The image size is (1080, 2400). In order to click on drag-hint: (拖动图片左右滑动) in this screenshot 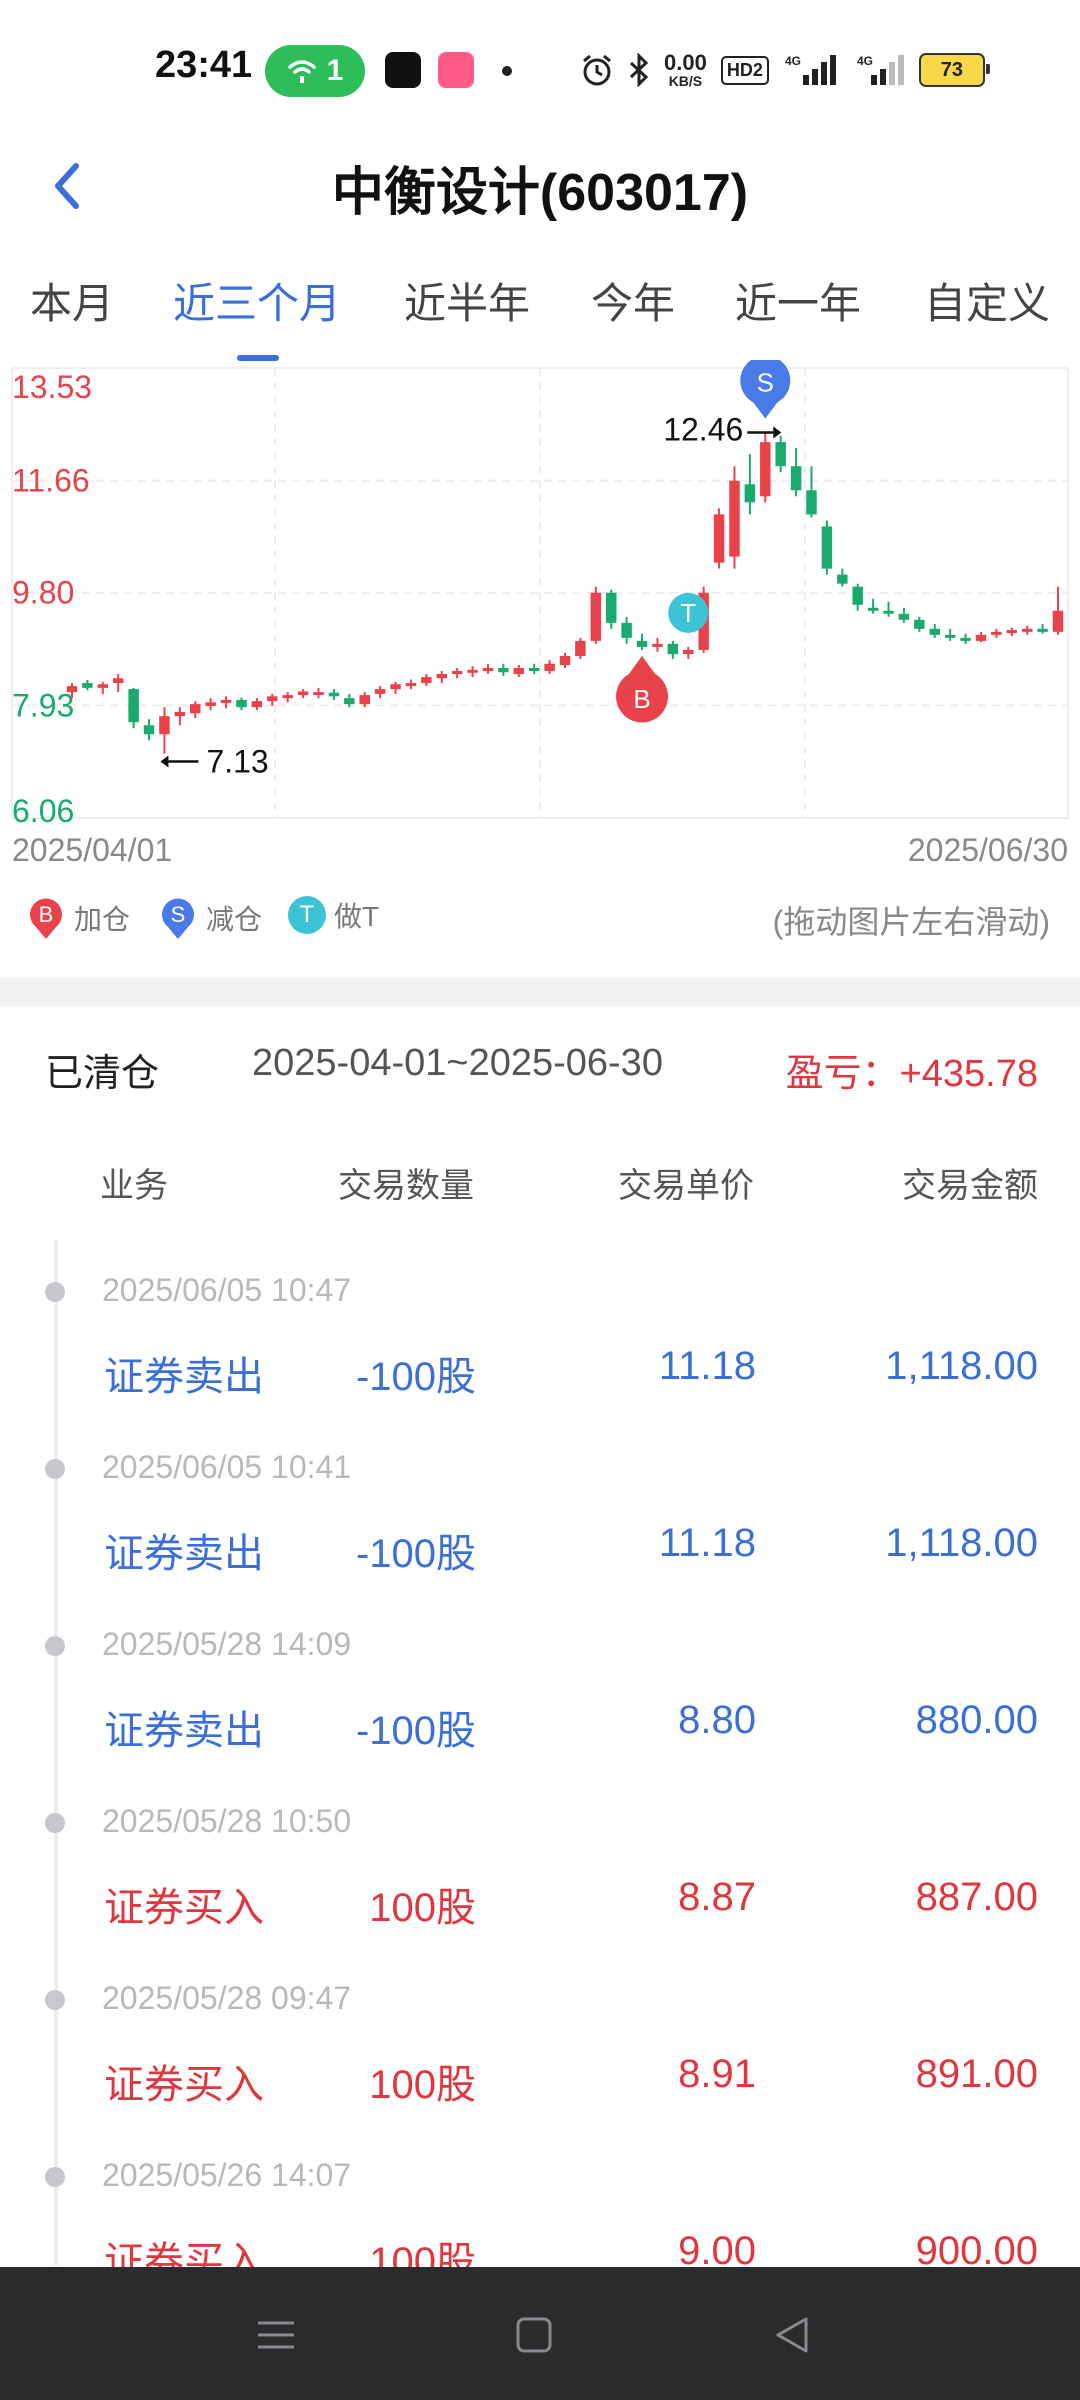, I will do `click(911, 922)`.